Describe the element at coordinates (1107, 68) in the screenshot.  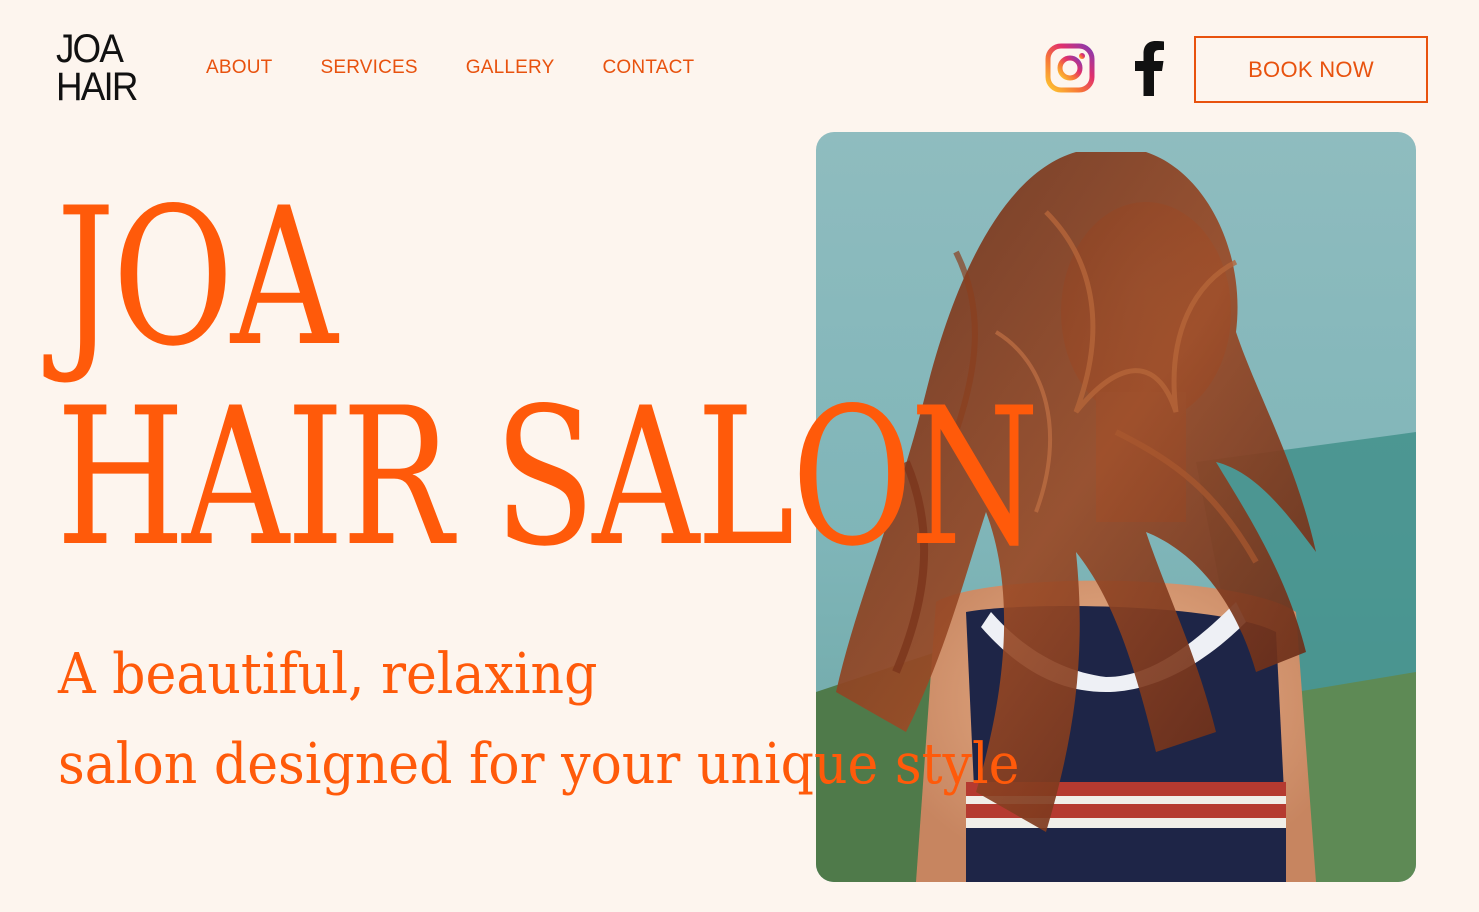
I see `social-links` at that location.